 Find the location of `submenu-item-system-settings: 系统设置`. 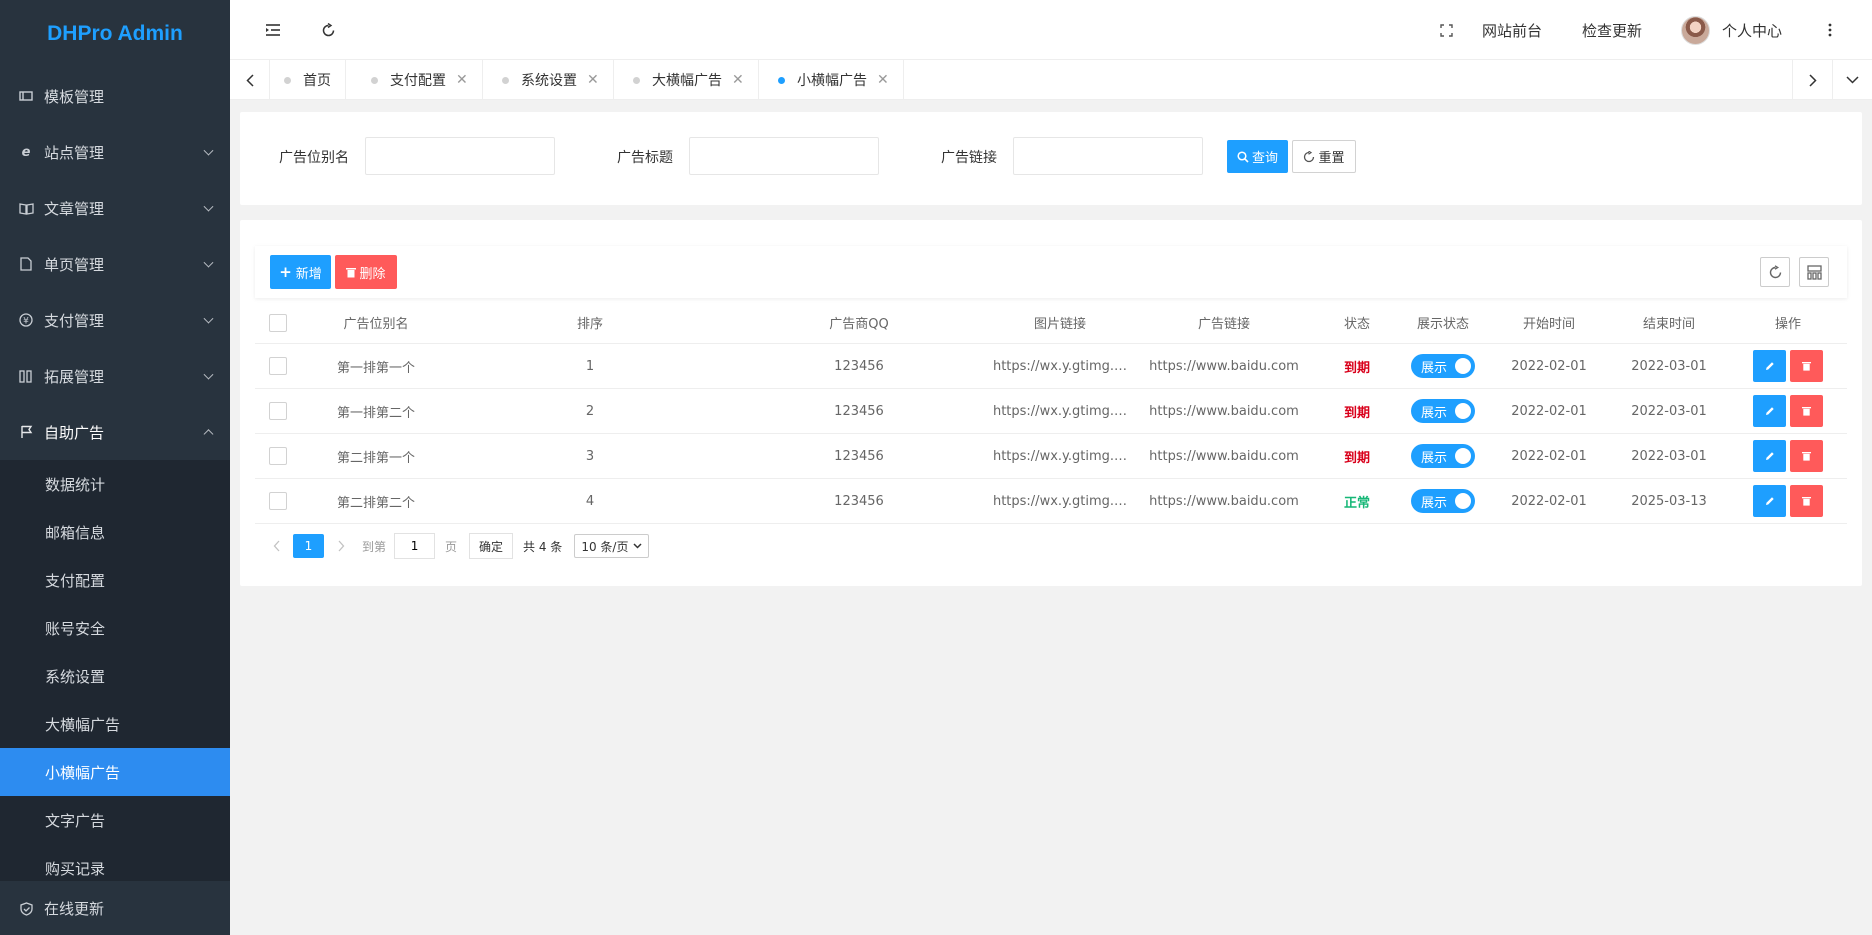

submenu-item-system-settings: 系统设置 is located at coordinates (115, 676).